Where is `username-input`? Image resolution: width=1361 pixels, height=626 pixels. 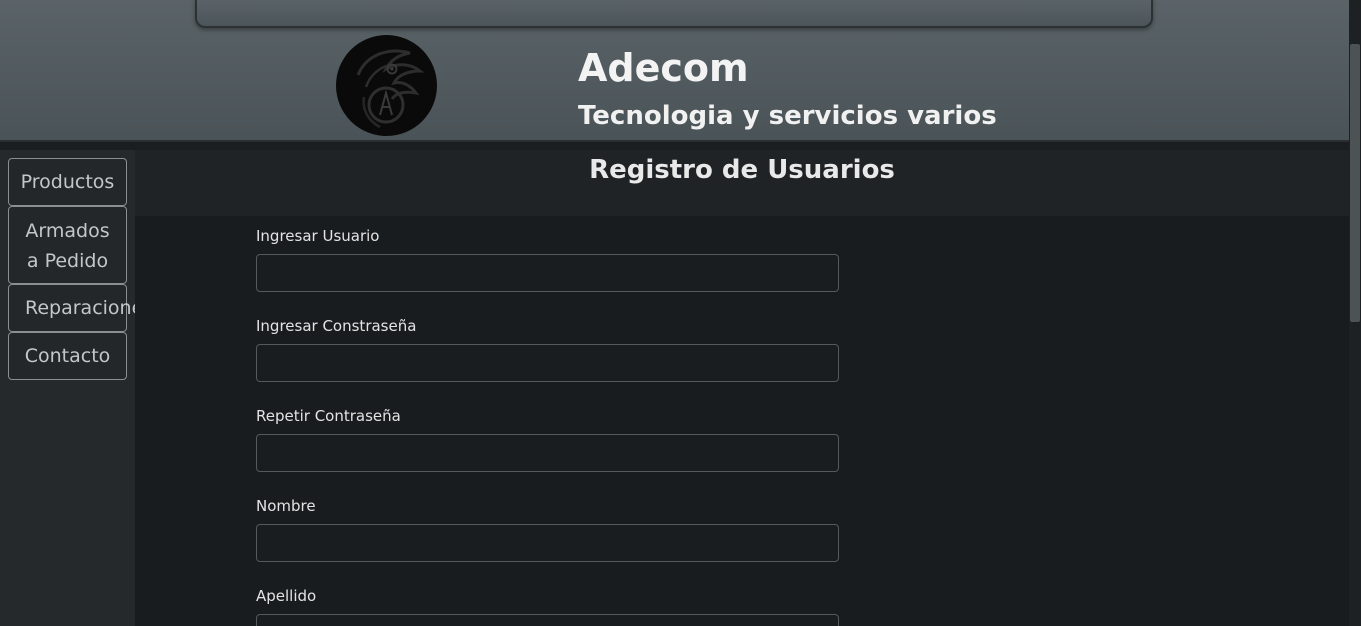 username-input is located at coordinates (547, 273).